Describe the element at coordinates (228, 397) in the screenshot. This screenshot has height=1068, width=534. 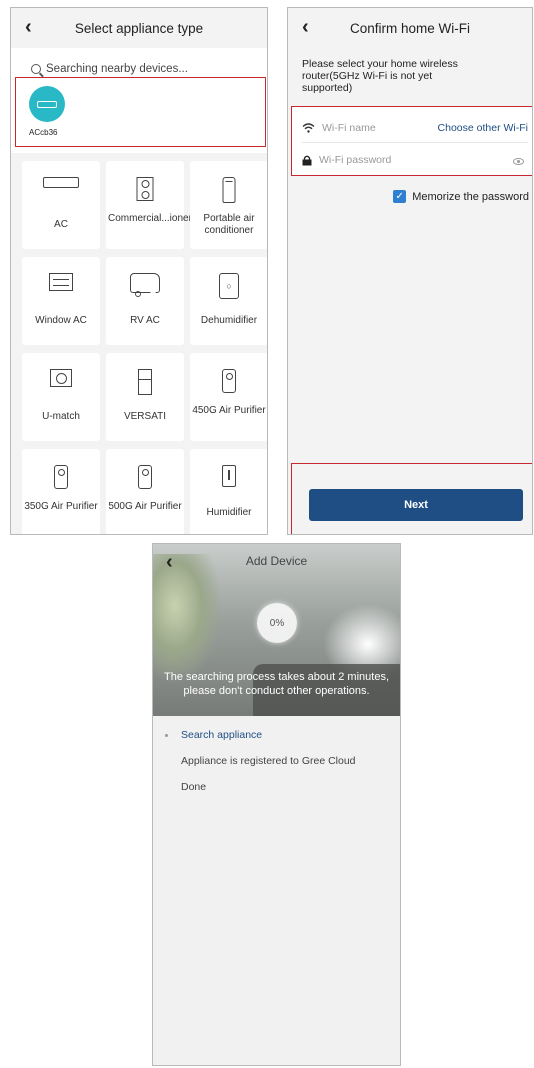
I see `appliance-tile-450g-purifier: 450G Air Purifier` at that location.